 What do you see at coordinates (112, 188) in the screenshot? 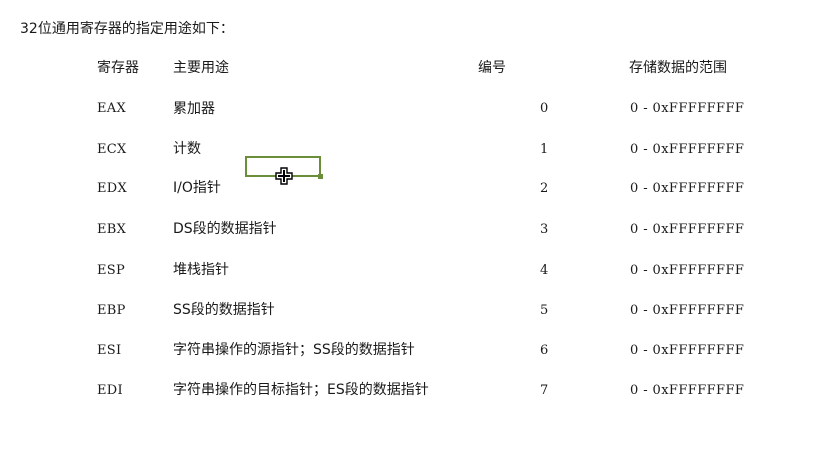
I see `register-name: EDX` at bounding box center [112, 188].